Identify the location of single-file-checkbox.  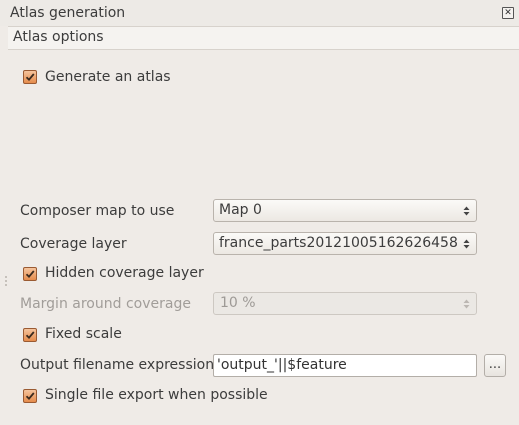
(30, 396).